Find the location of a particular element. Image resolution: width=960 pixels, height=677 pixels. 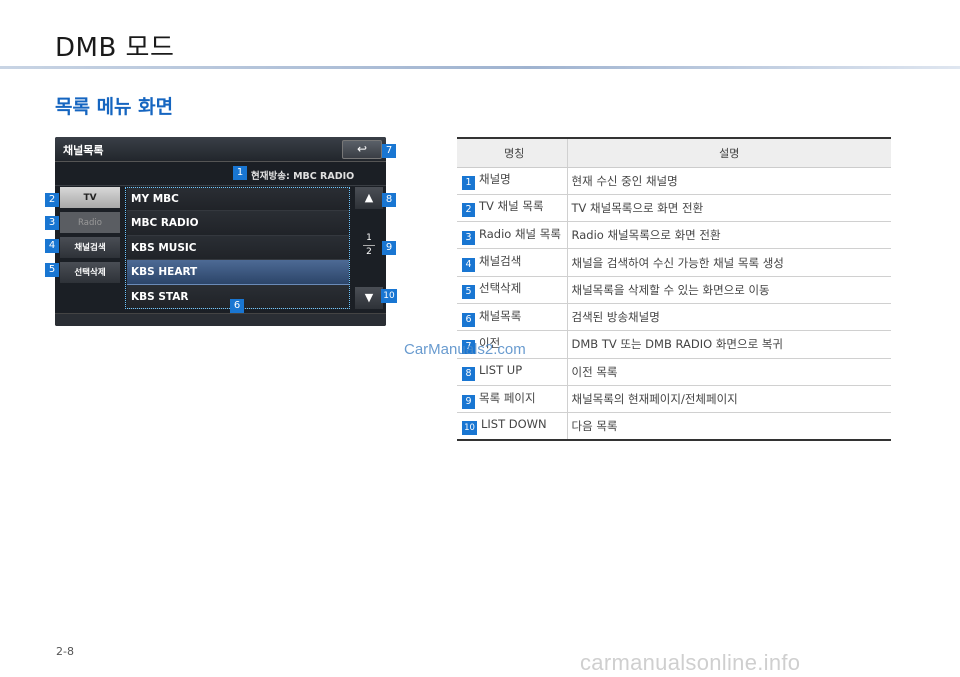

up-arrow-icon: ▲ is located at coordinates (369, 197).